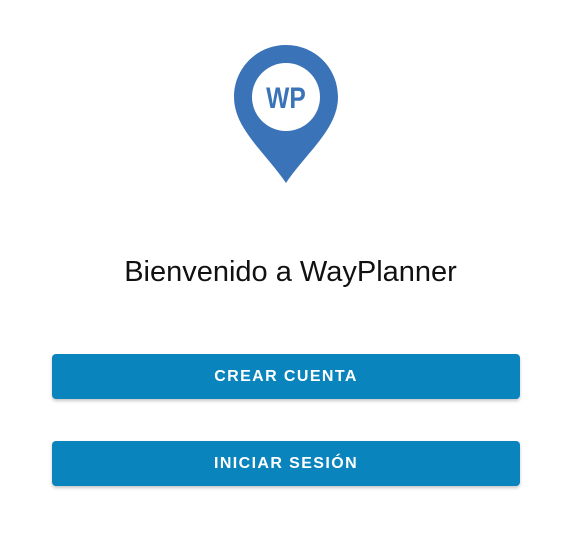 This screenshot has width=581, height=539. I want to click on login-button: INICIAR SESIÓN, so click(286, 463).